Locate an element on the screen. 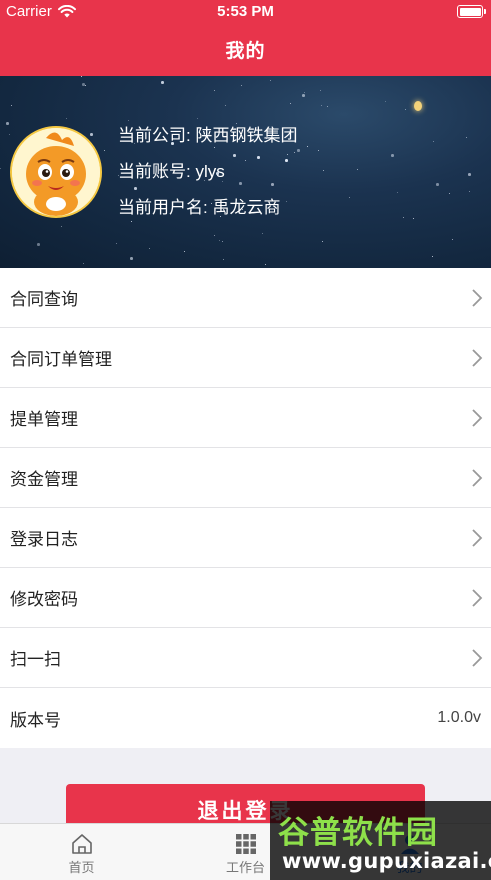 Image resolution: width=491 pixels, height=880 pixels. menu-item-scan: 扫一扫 is located at coordinates (245, 658).